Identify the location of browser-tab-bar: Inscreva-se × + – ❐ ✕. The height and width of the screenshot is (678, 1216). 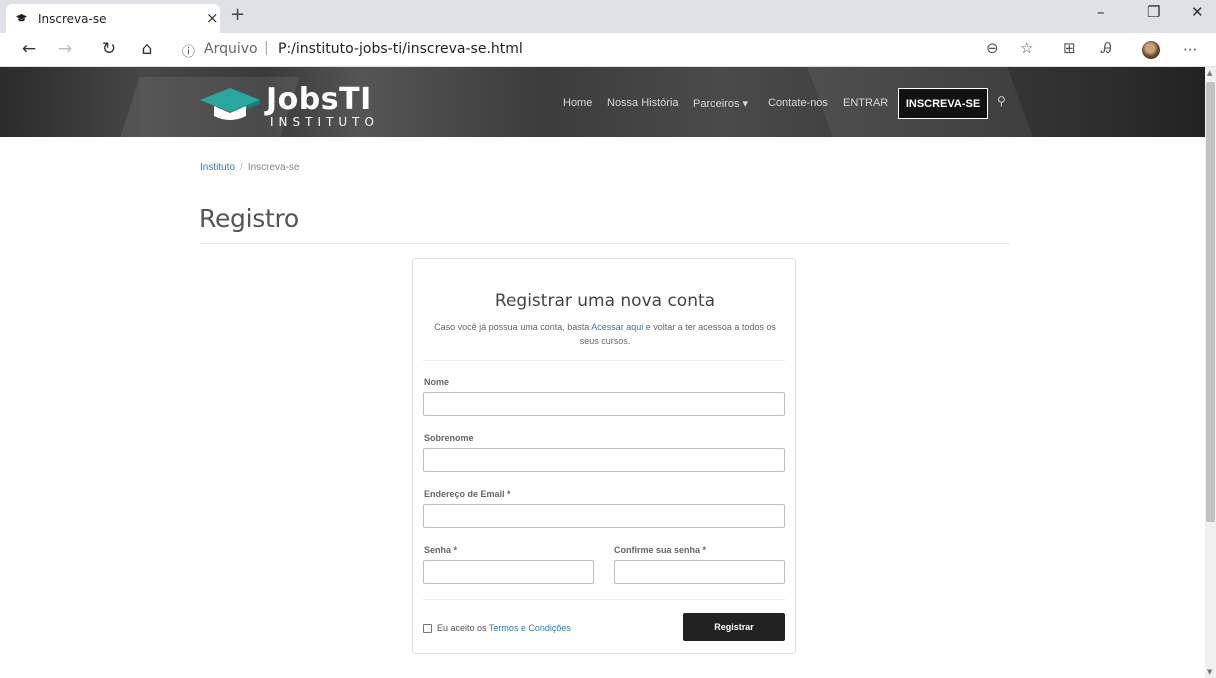
(608, 16).